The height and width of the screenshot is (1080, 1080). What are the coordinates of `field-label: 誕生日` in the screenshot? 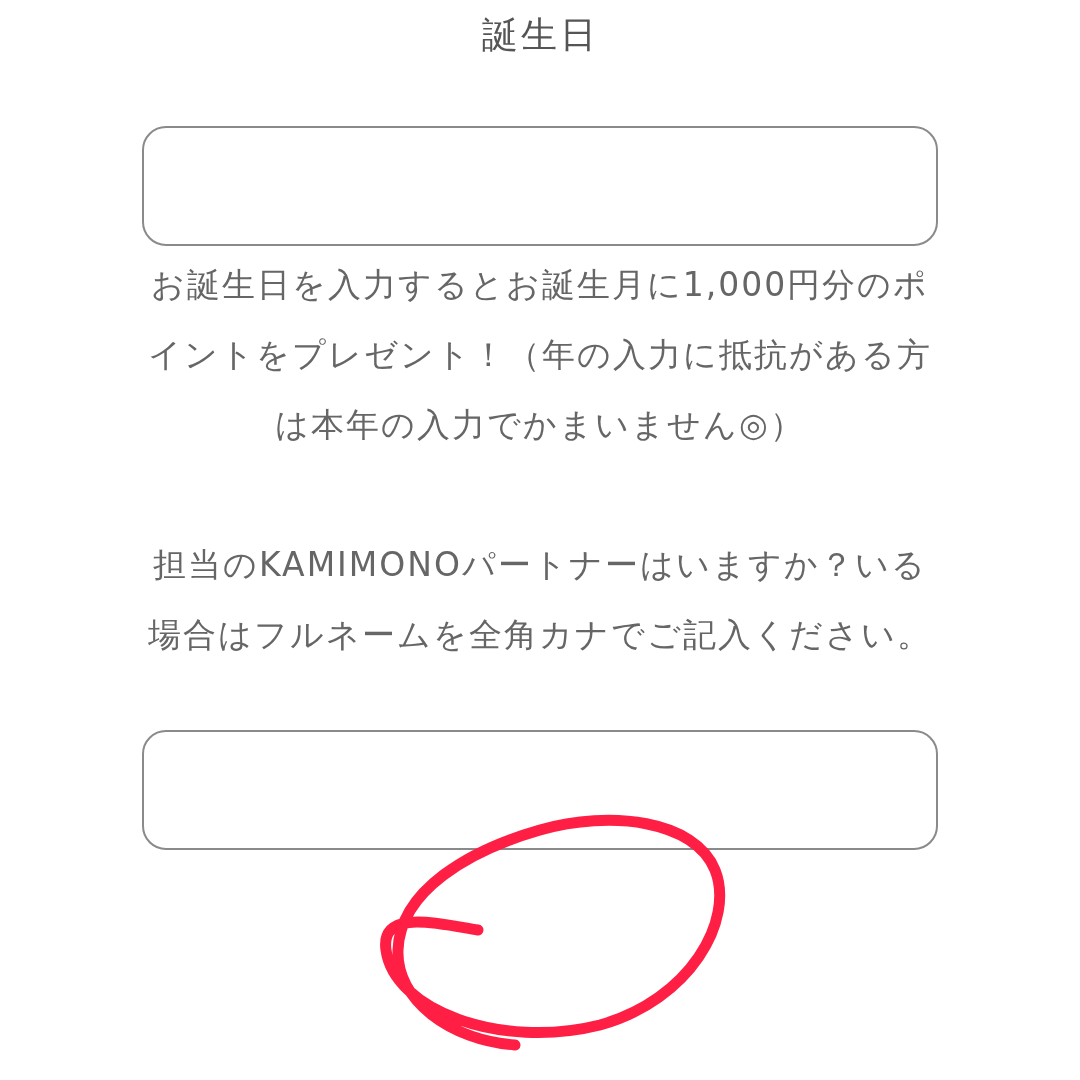 It's located at (540, 35).